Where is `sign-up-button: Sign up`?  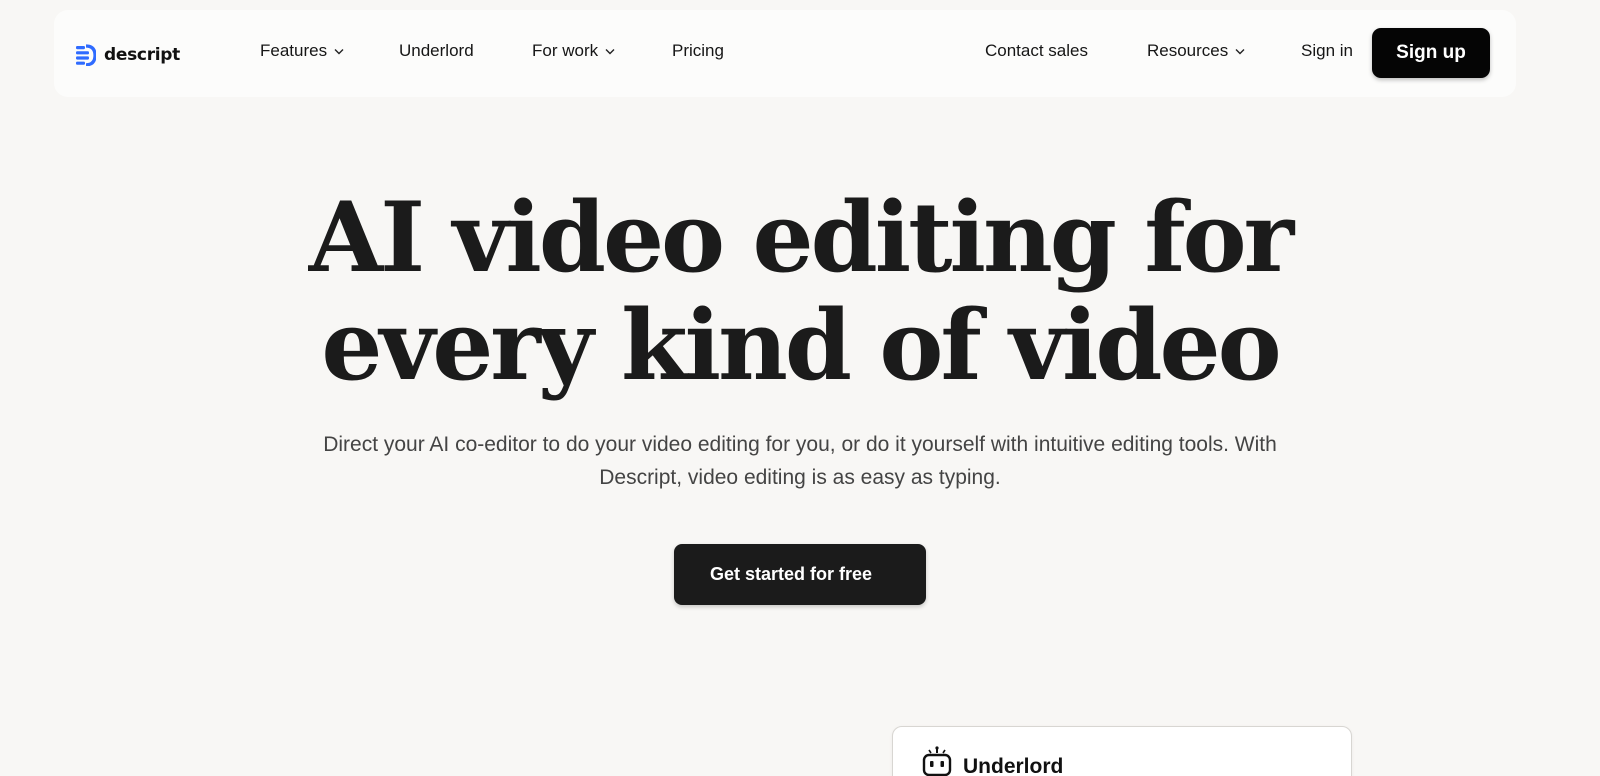 sign-up-button: Sign up is located at coordinates (1431, 53).